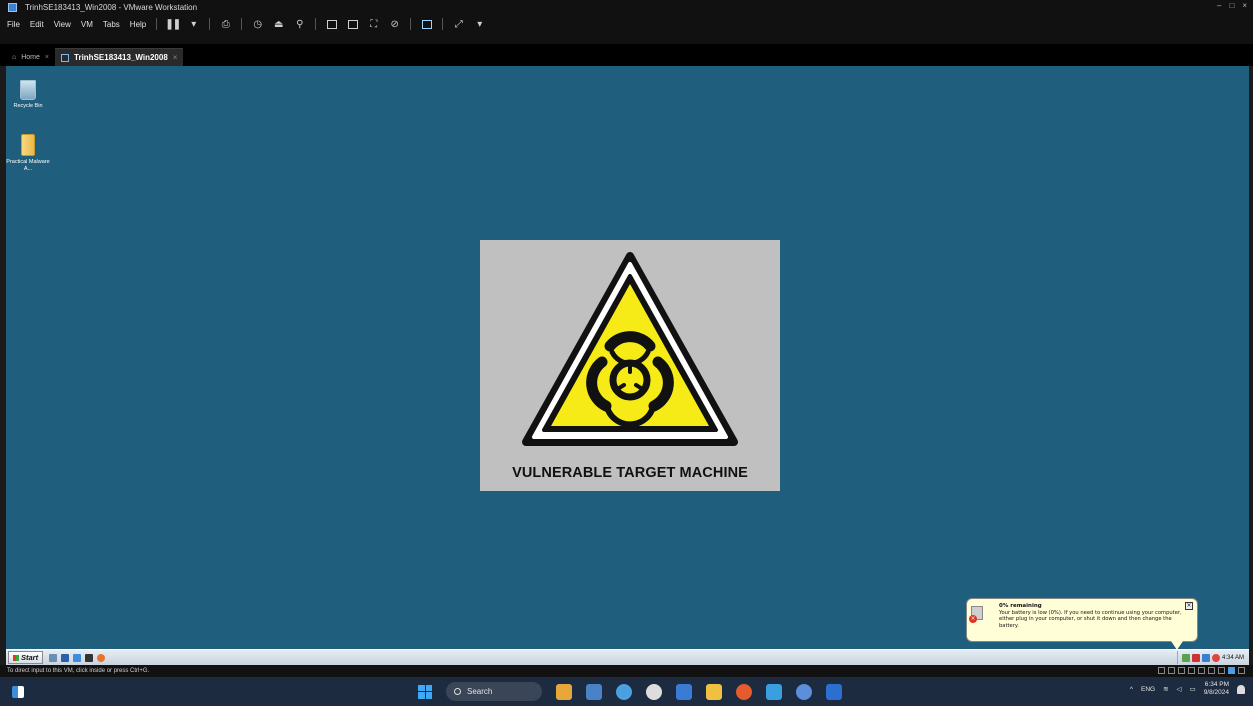 Image resolution: width=1253 pixels, height=706 pixels. What do you see at coordinates (457, 691) in the screenshot?
I see `search-icon` at bounding box center [457, 691].